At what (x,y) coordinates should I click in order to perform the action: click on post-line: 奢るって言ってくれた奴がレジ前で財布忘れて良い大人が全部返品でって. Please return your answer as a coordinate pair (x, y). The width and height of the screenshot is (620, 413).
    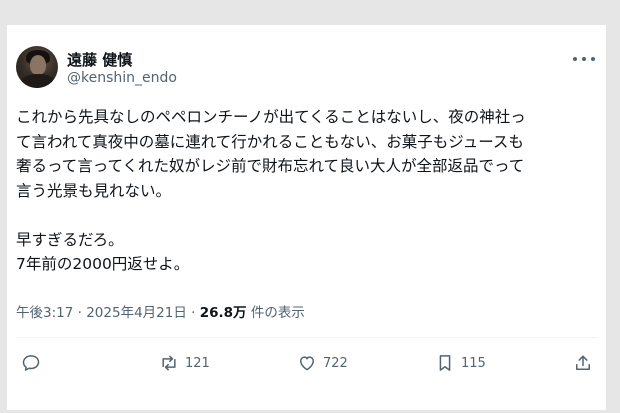
    Looking at the image, I should click on (270, 166).